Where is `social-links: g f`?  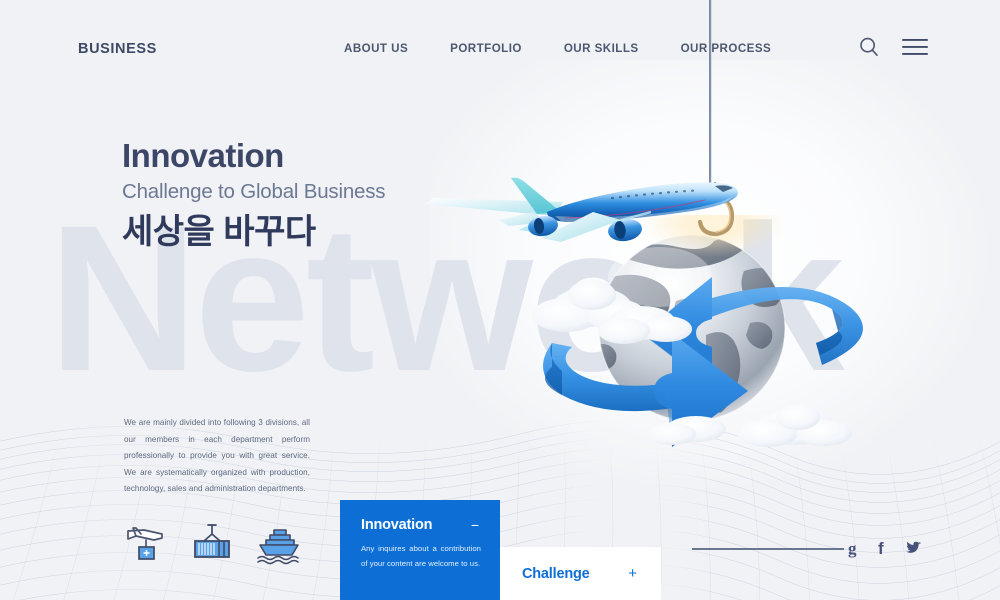
social-links: g f is located at coordinates (884, 548).